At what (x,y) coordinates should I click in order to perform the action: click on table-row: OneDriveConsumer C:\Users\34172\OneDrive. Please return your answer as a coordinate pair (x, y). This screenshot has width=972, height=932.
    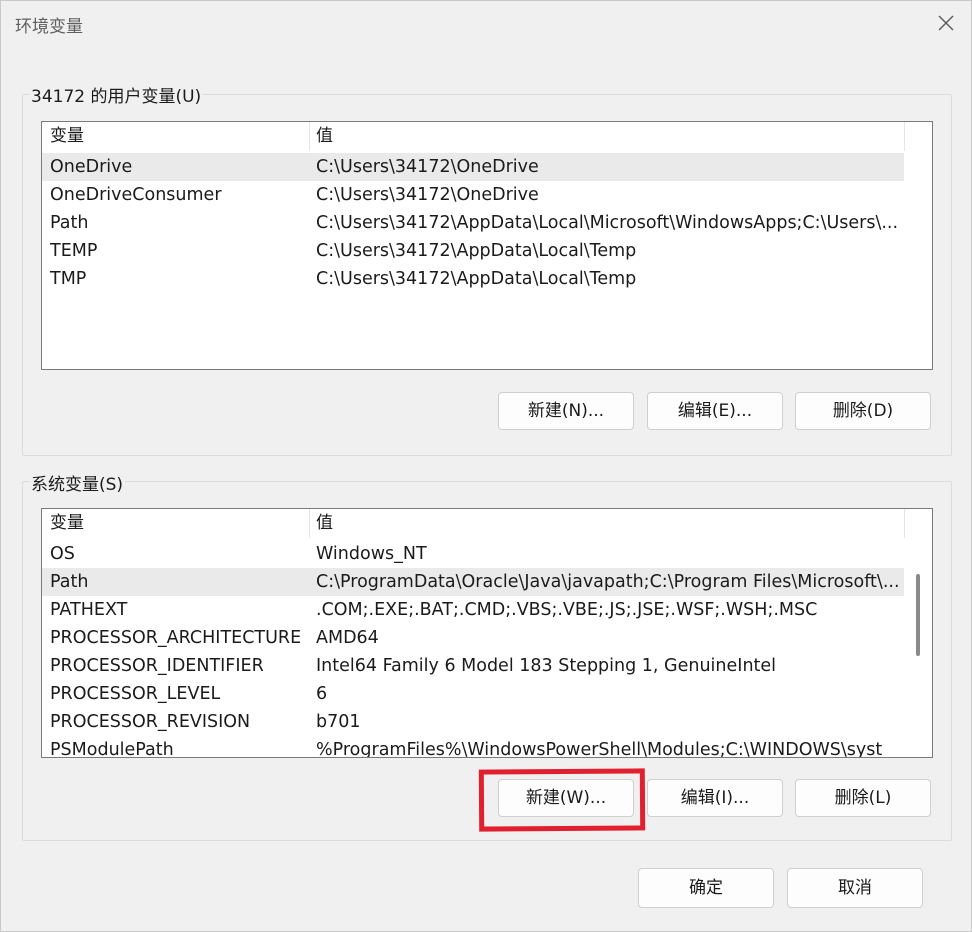
    Looking at the image, I should click on (473, 195).